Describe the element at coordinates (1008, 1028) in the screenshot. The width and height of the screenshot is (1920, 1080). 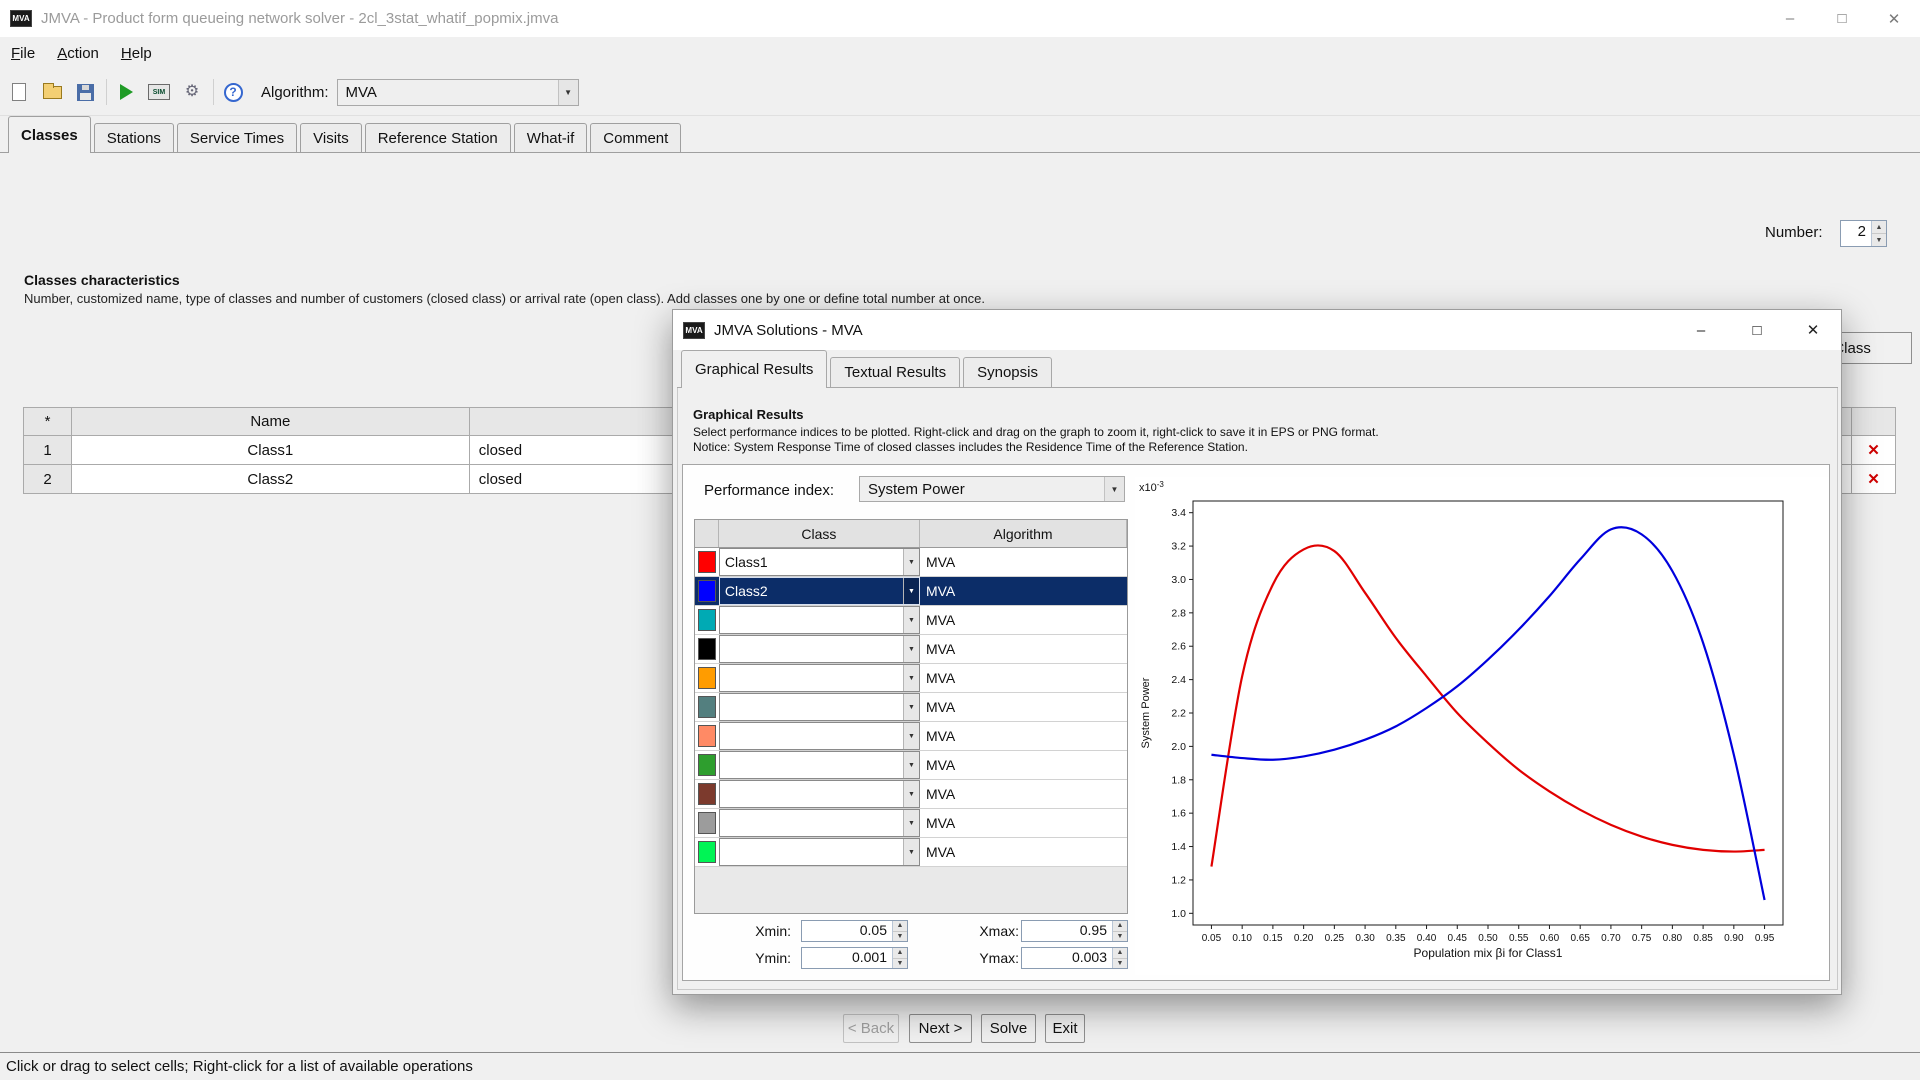
I see `solve-button: Solve` at that location.